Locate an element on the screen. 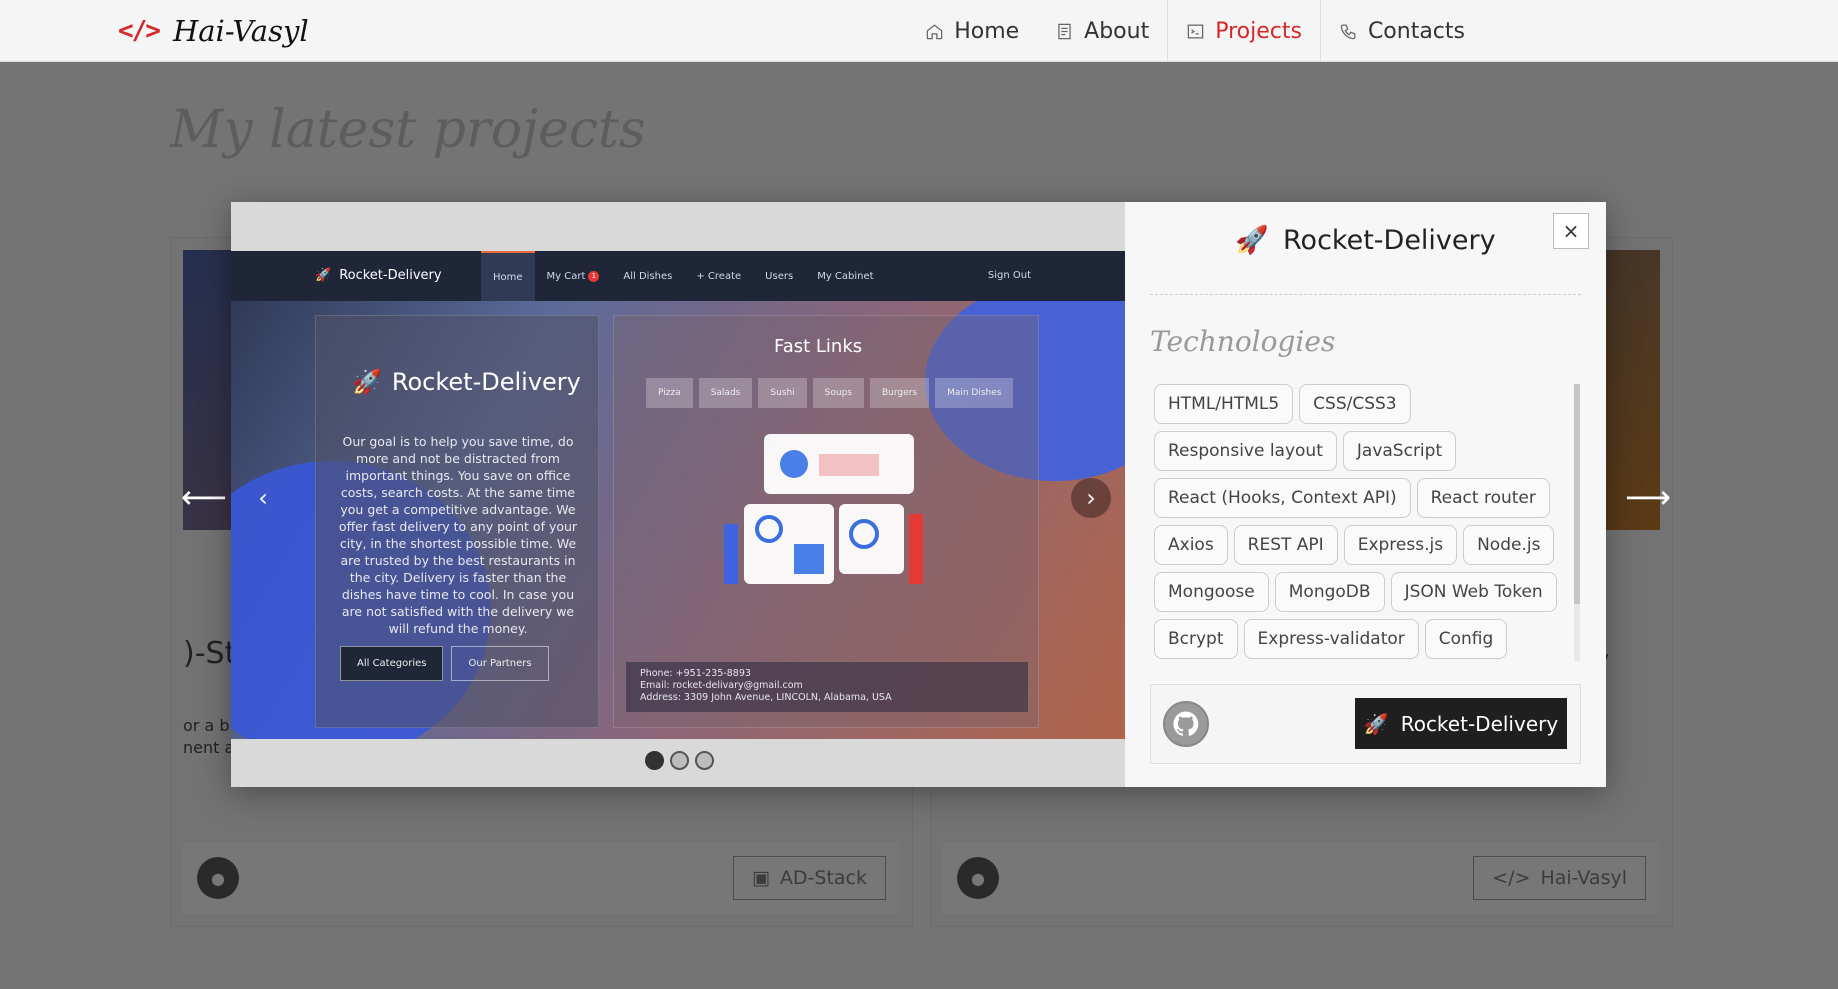 This screenshot has width=1838, height=989. carousel-indicators is located at coordinates (679, 760).